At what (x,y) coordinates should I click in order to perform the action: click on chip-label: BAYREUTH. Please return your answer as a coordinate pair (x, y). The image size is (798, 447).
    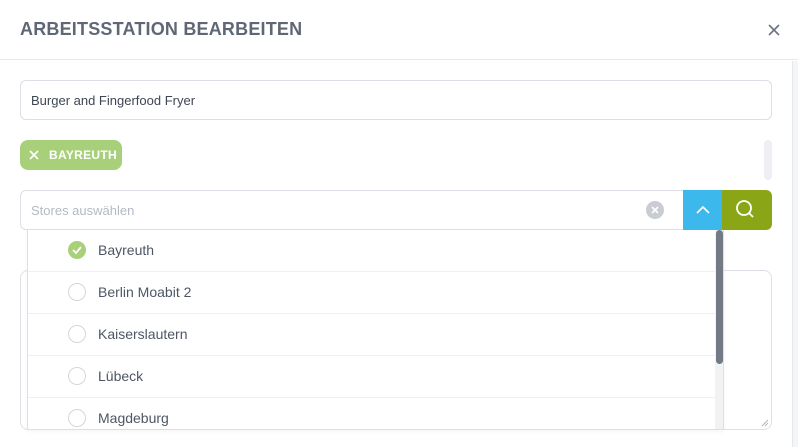
    Looking at the image, I should click on (83, 155).